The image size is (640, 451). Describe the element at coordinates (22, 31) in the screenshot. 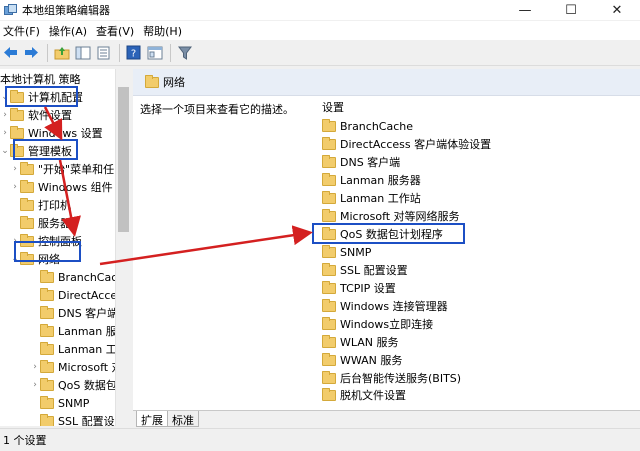

I see `menu-file: 文件(F)` at that location.